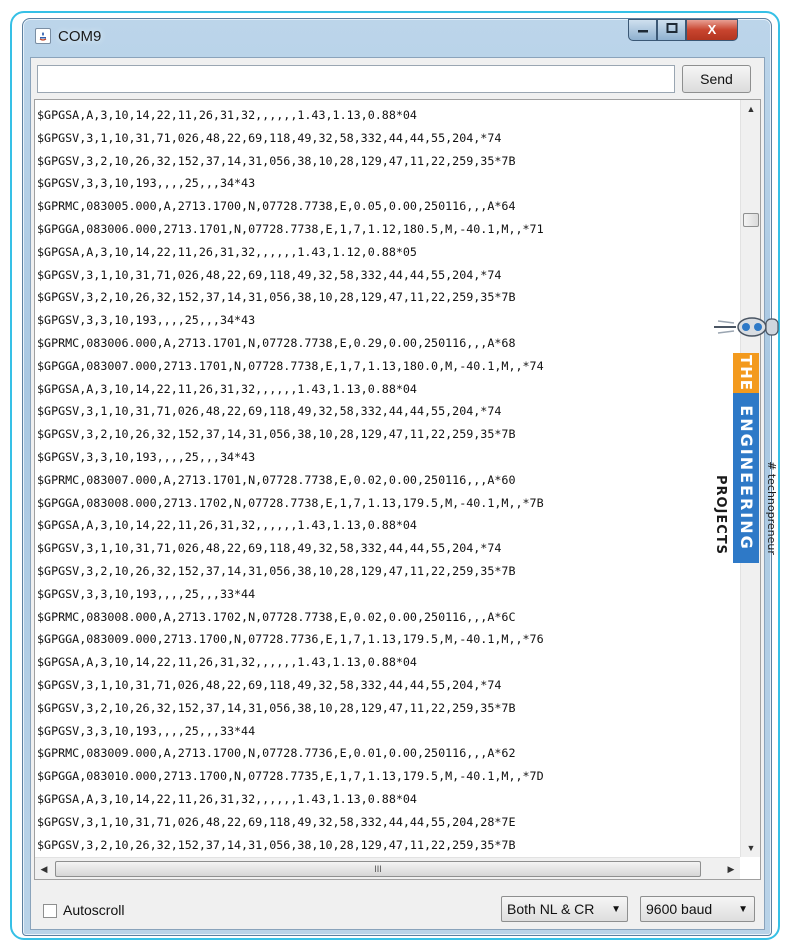 The height and width of the screenshot is (949, 792). I want to click on watermark-tagline: # technopreneur, so click(771, 508).